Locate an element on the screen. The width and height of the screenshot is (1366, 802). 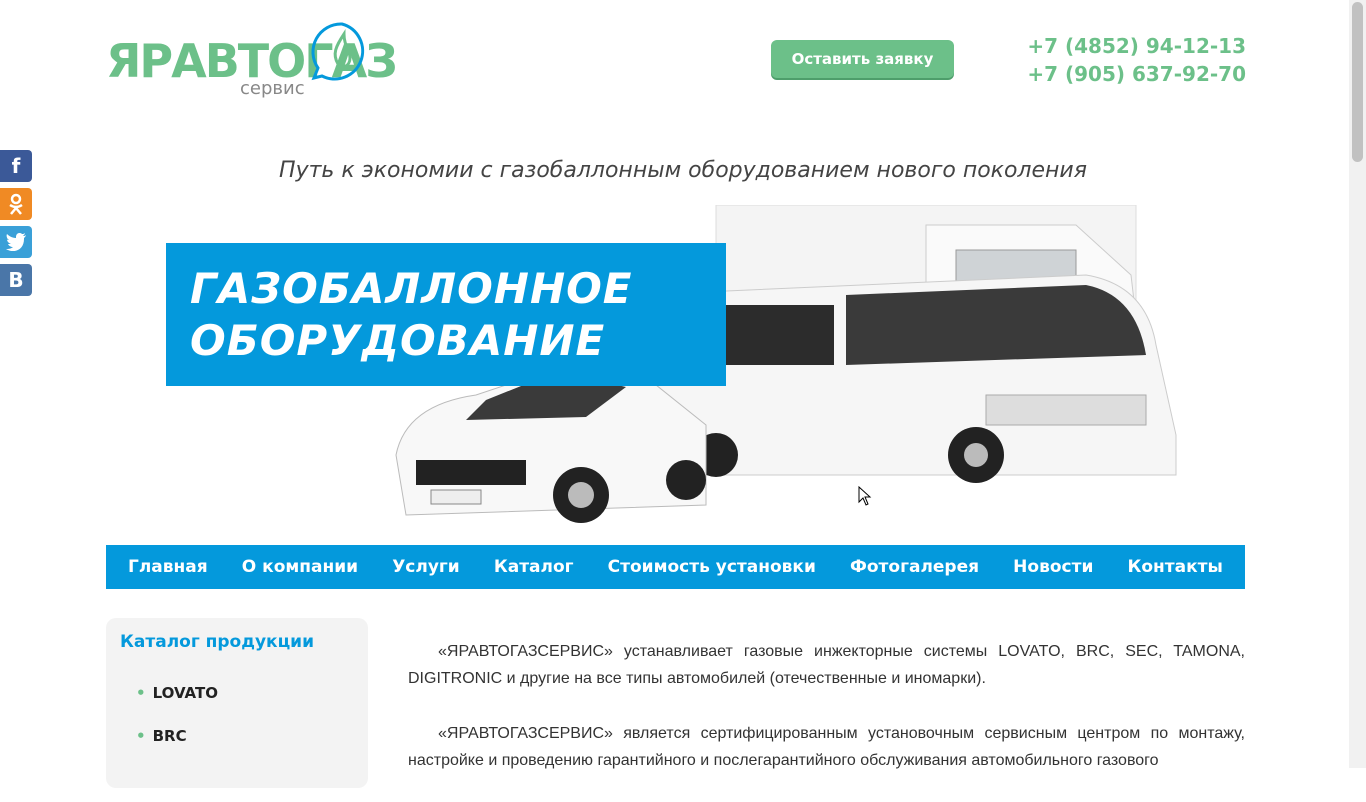
facebook-icon: f is located at coordinates (16, 166).